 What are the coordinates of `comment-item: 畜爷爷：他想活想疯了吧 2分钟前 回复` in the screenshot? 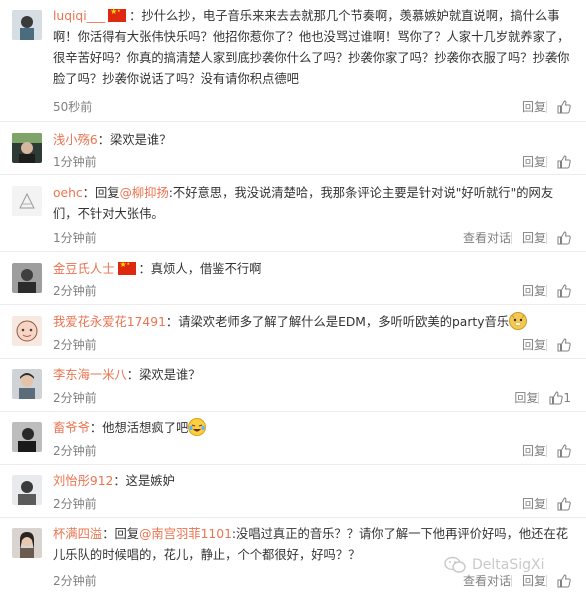 It's located at (293, 438).